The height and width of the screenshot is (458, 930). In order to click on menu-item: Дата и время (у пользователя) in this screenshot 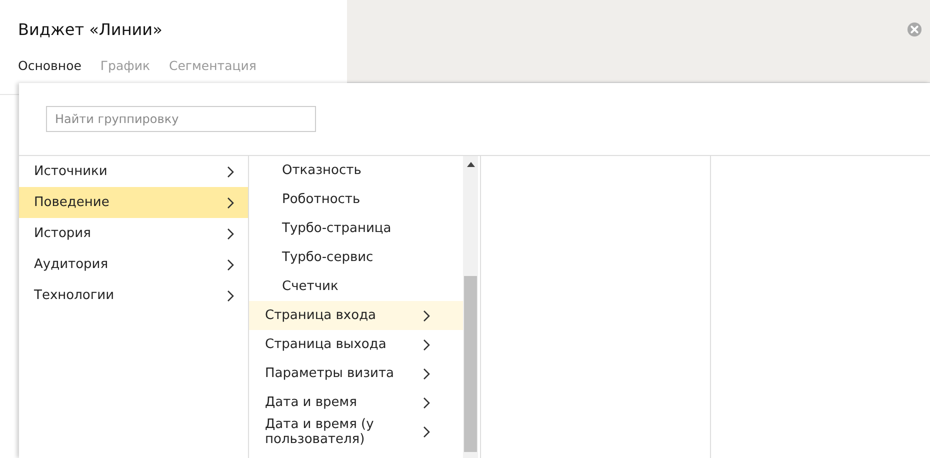, I will do `click(356, 432)`.